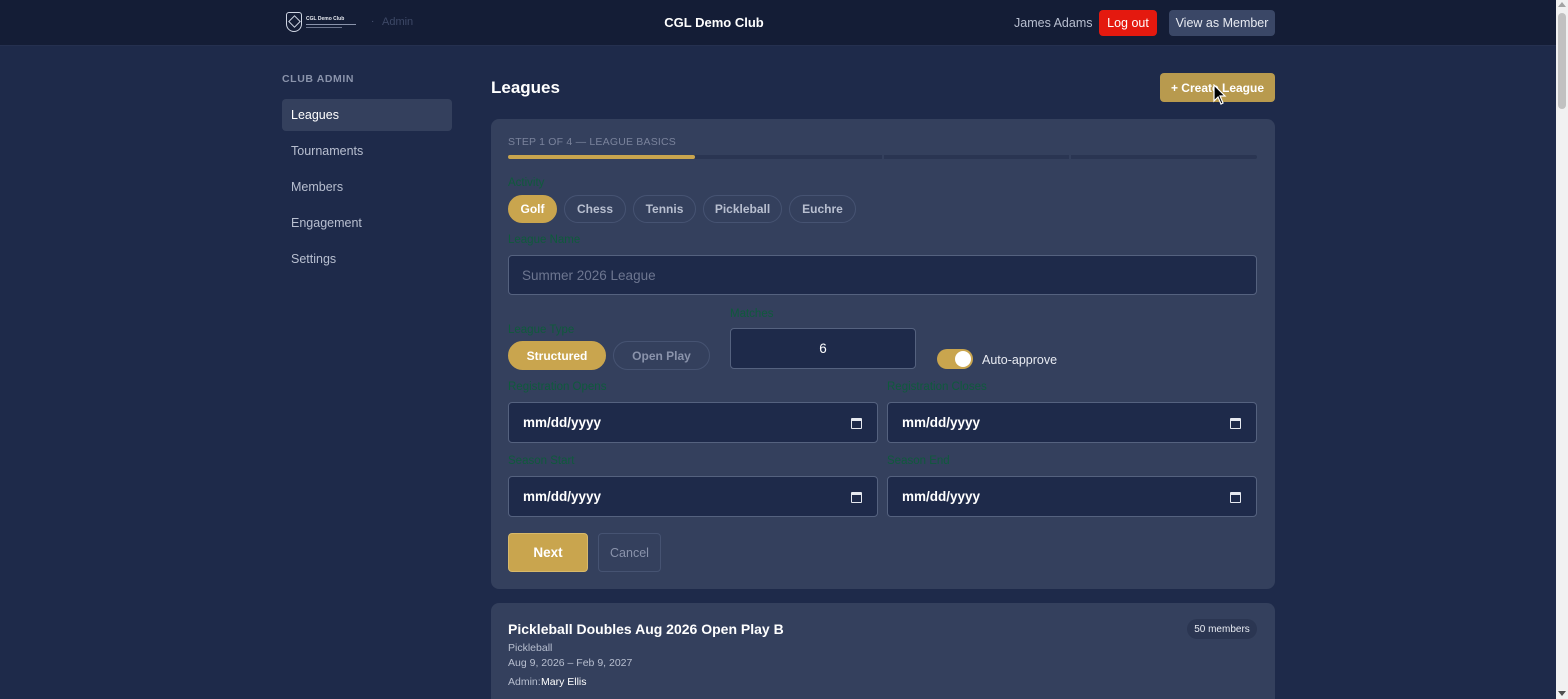  What do you see at coordinates (557, 355) in the screenshot?
I see `league-type-structured: Structured` at bounding box center [557, 355].